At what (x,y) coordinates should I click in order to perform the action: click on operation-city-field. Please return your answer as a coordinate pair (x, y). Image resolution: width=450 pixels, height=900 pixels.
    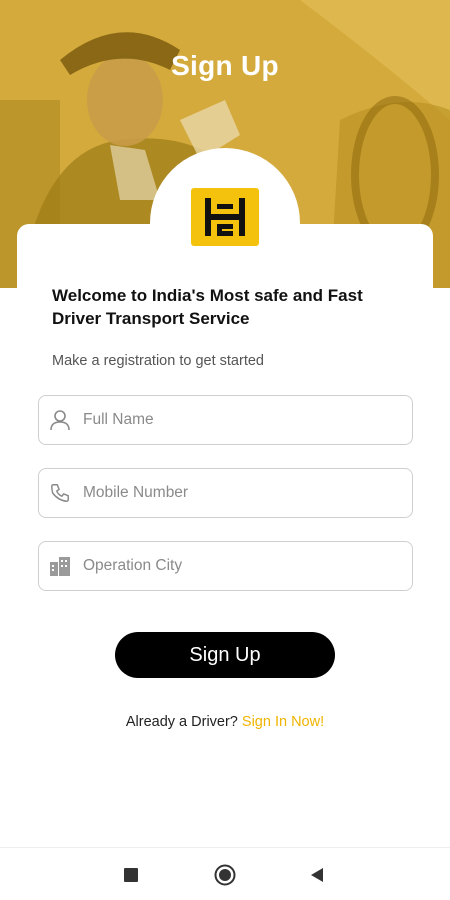
    Looking at the image, I should click on (225, 566).